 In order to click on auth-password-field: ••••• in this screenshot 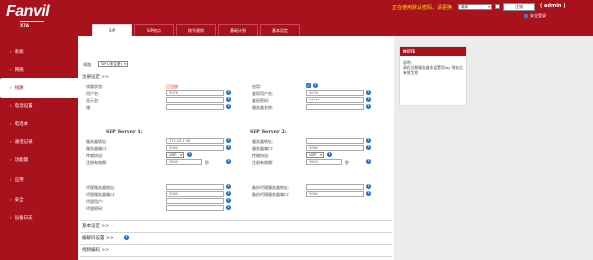, I will do `click(335, 100)`.